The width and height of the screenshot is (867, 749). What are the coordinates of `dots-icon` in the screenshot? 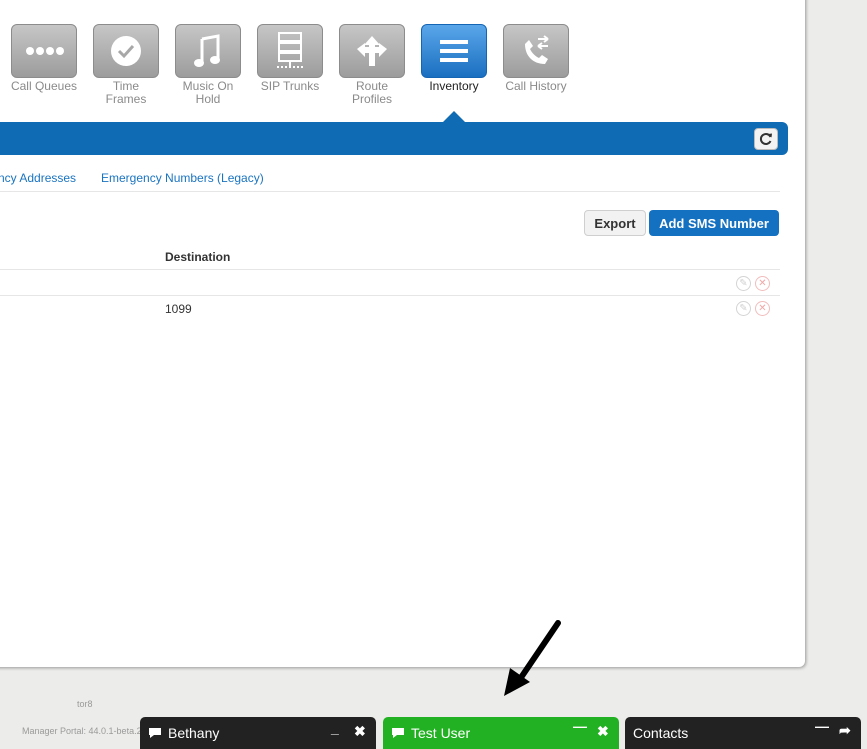 It's located at (44, 51).